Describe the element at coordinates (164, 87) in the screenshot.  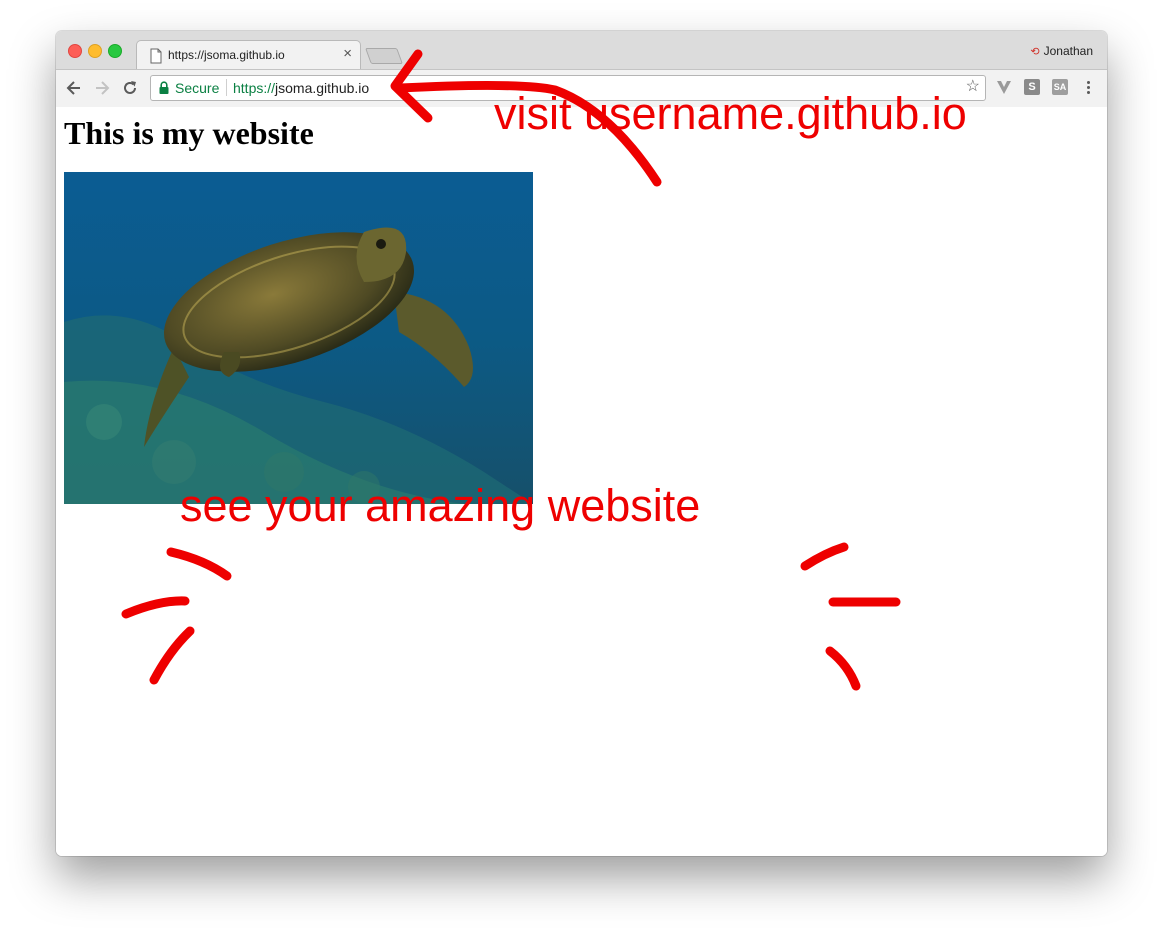
I see `lock-icon` at that location.